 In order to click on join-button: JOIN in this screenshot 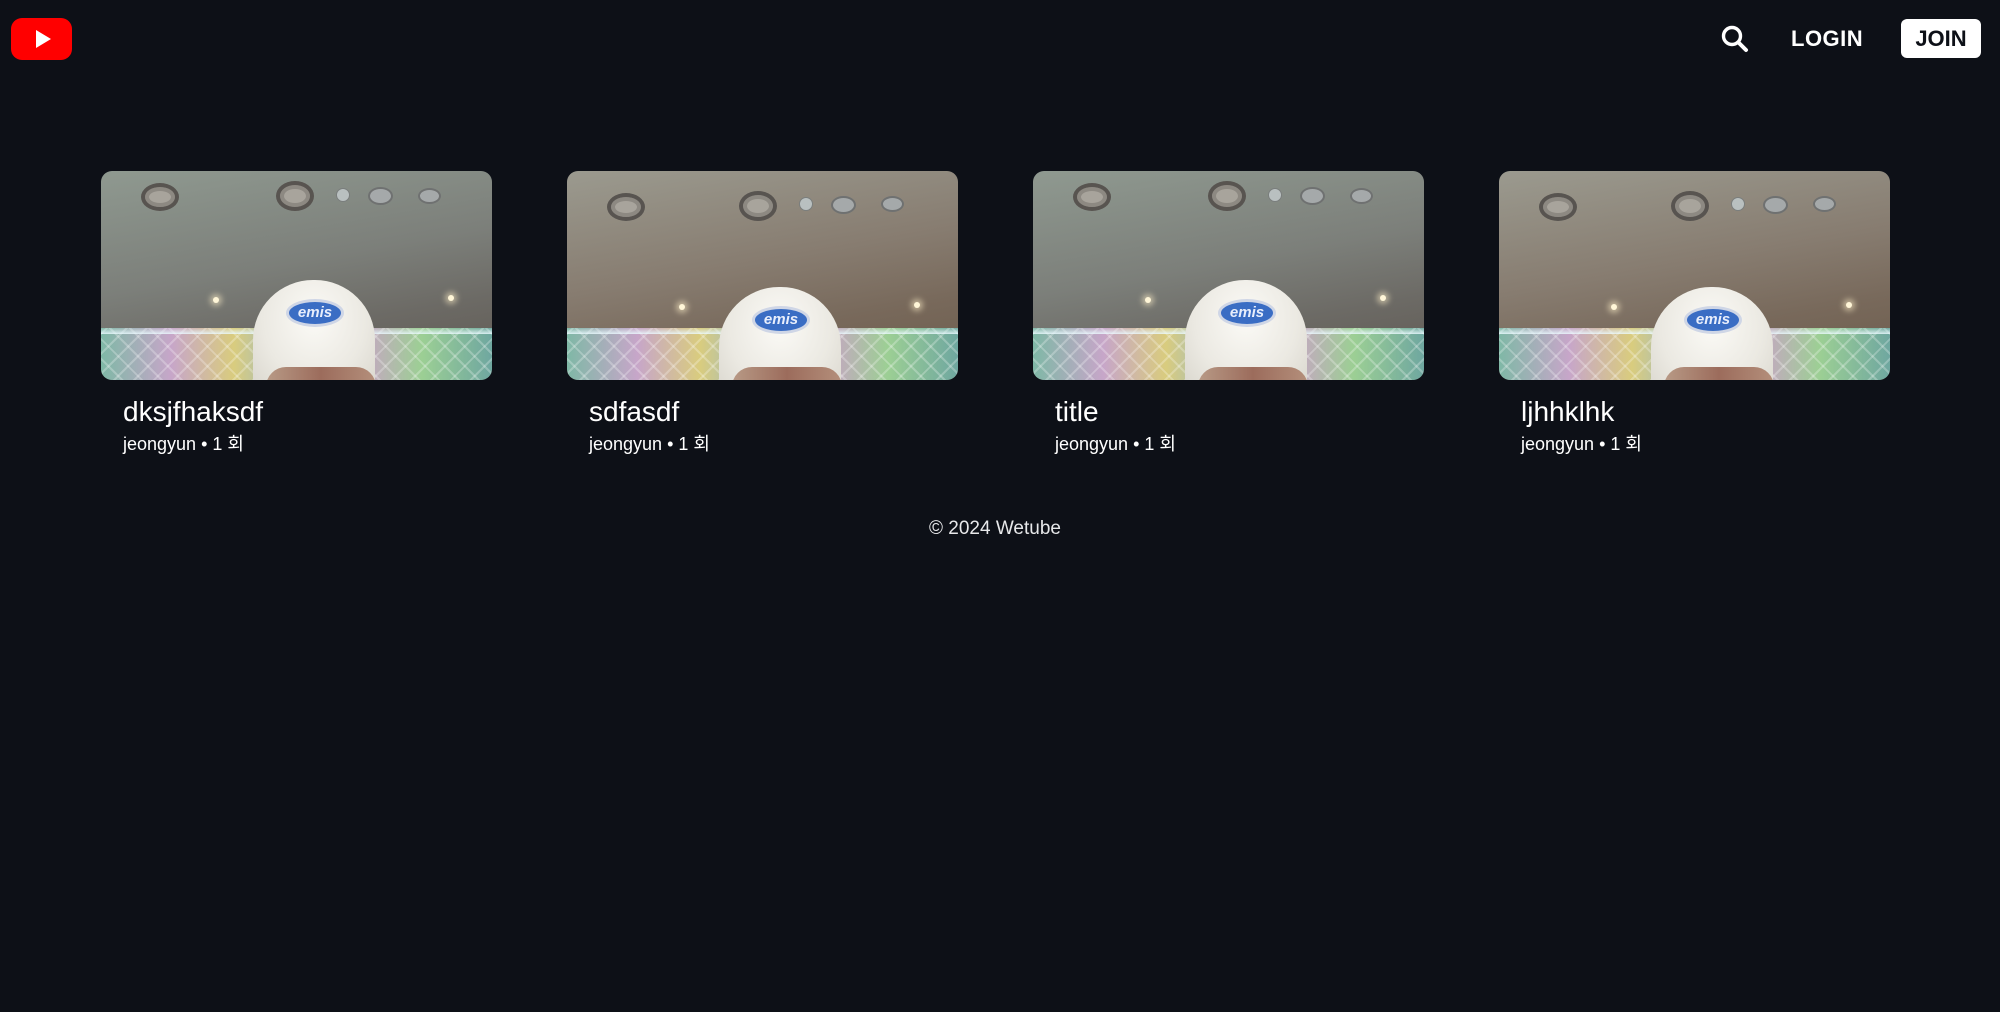, I will do `click(1941, 38)`.